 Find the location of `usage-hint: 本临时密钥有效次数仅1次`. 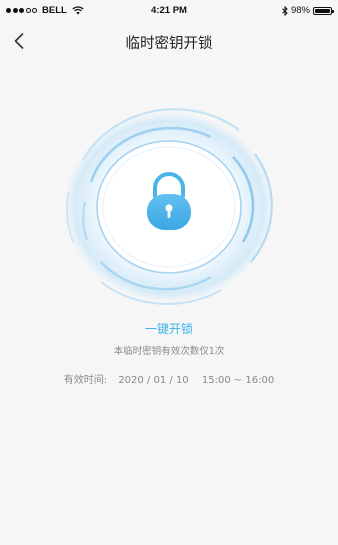

usage-hint: 本临时密钥有效次数仅1次 is located at coordinates (169, 351).